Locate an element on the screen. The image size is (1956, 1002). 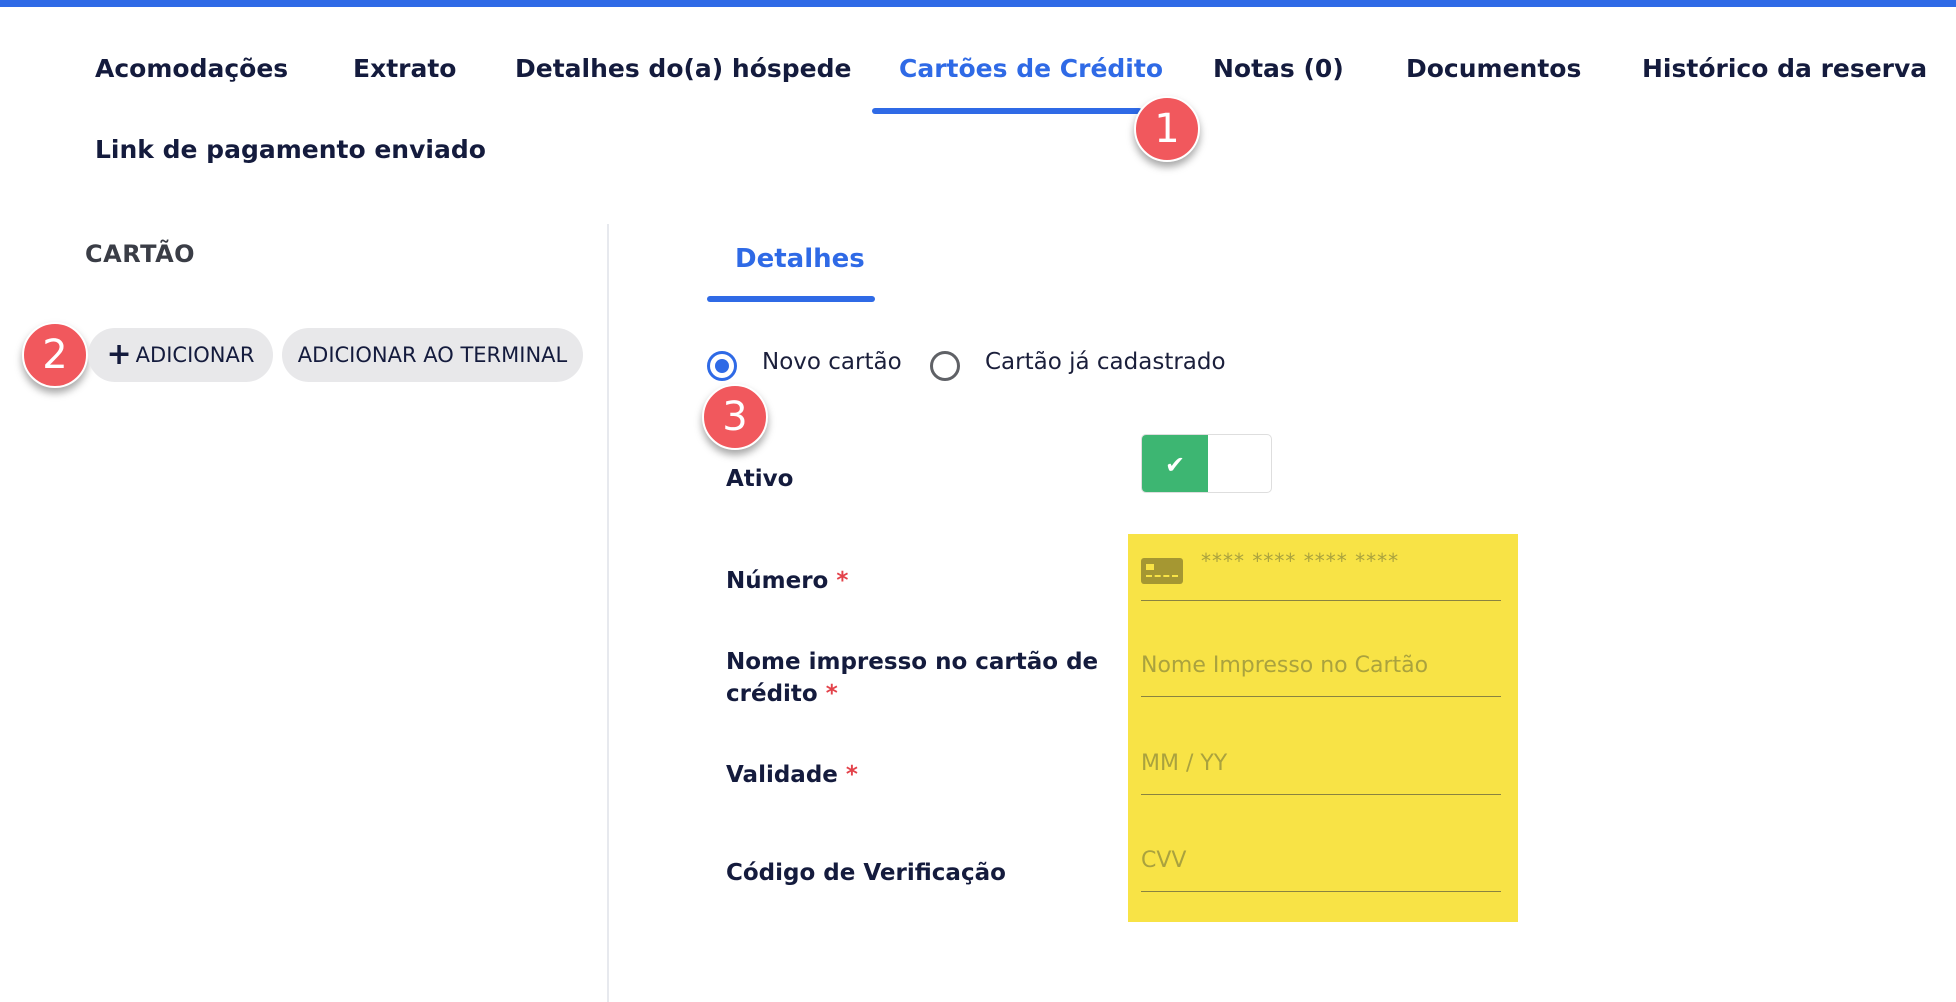
card-number-input is located at coordinates (1321, 561).